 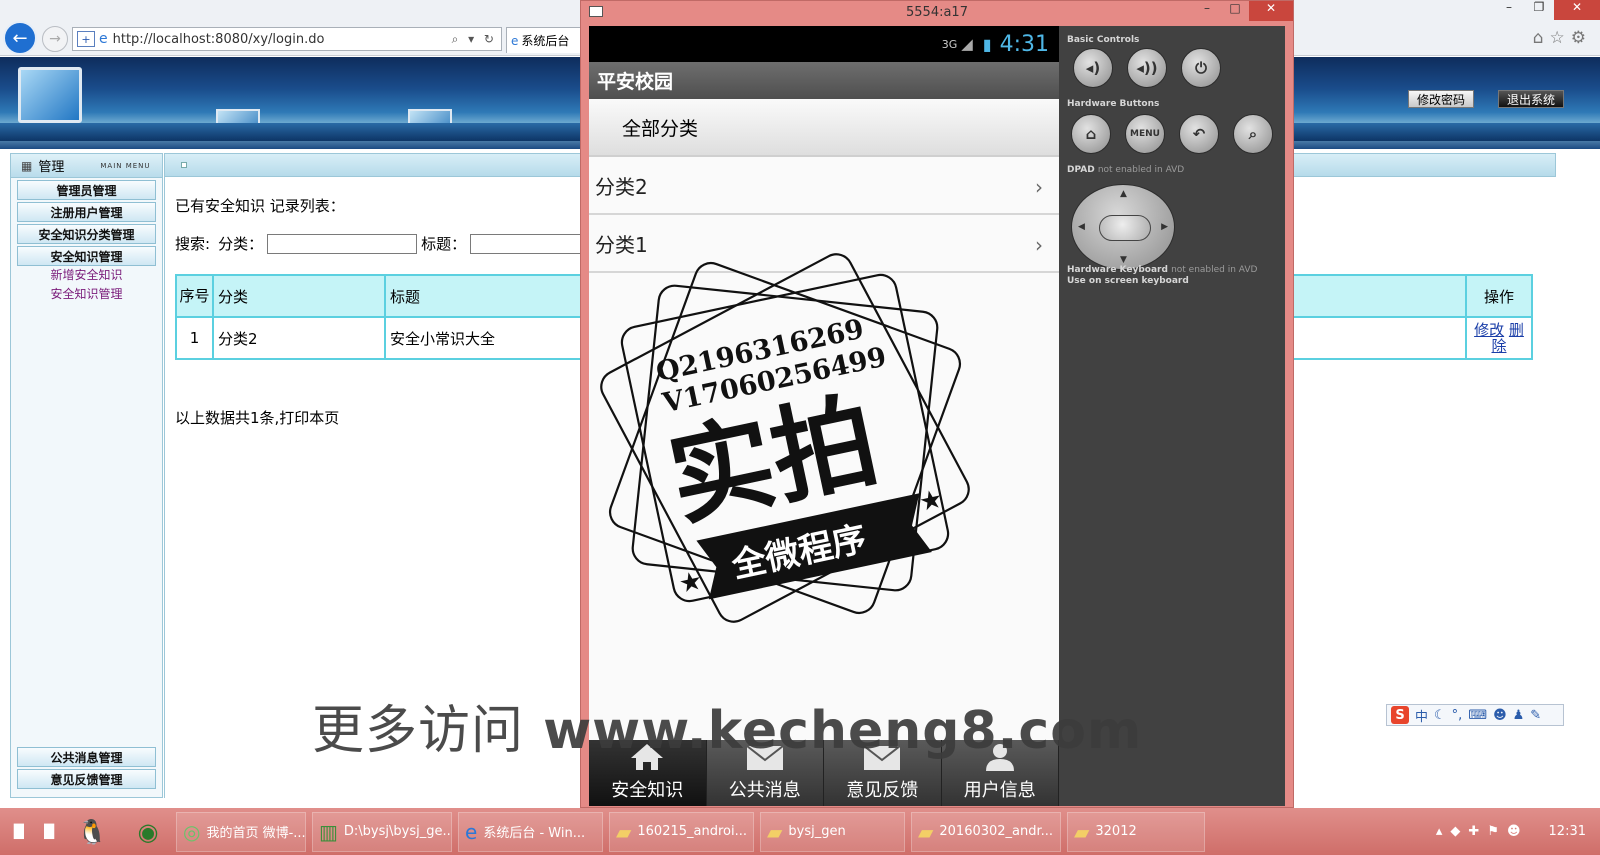 What do you see at coordinates (20, 38) in the screenshot?
I see `back-button: ←` at bounding box center [20, 38].